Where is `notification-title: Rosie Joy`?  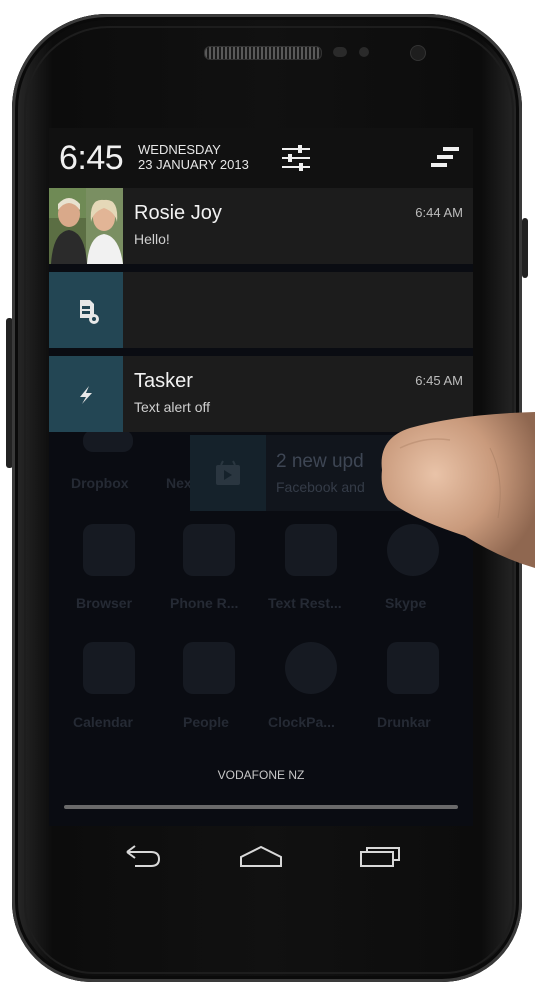 notification-title: Rosie Joy is located at coordinates (178, 213).